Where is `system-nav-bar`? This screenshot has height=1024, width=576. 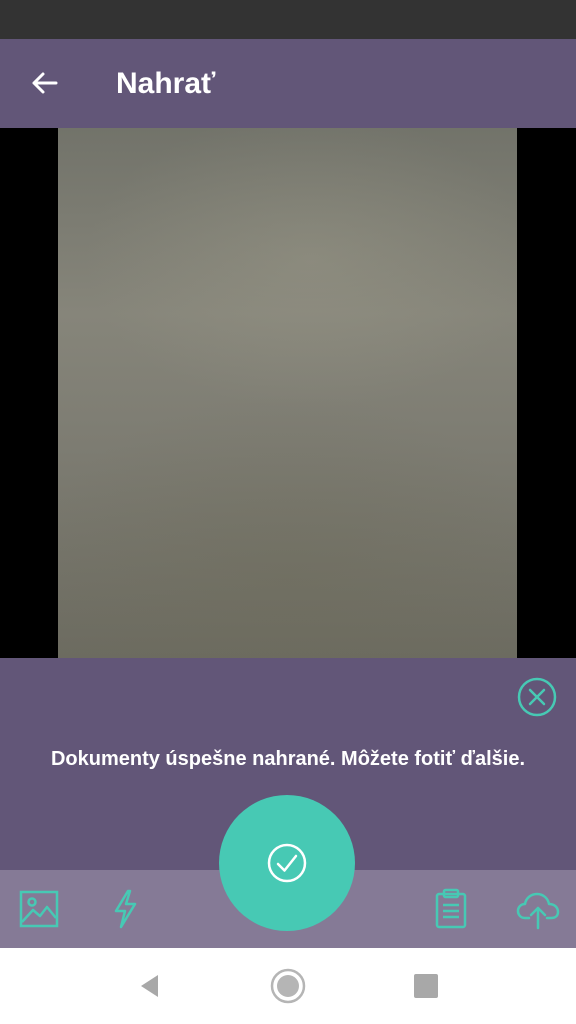
system-nav-bar is located at coordinates (288, 986).